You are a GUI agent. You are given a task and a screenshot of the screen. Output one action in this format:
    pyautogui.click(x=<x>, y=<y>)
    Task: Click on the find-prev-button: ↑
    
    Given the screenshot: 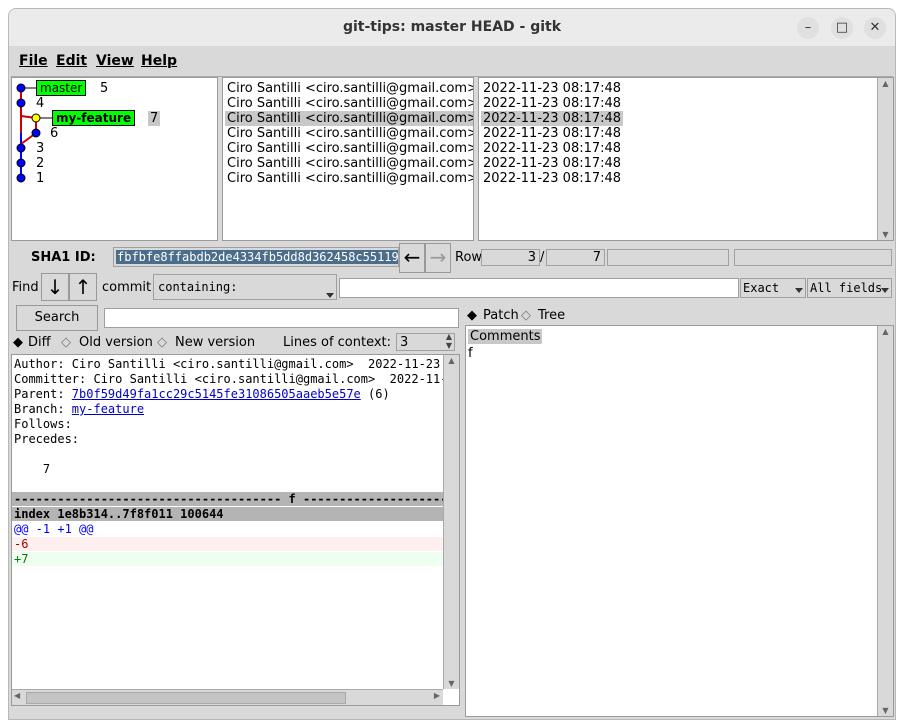 What is the action you would take?
    pyautogui.click(x=83, y=287)
    